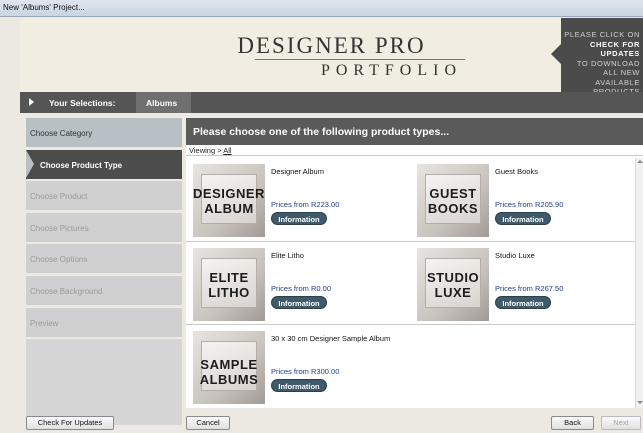  Describe the element at coordinates (615, 49) in the screenshot. I see `update-notice-line: CHECK FOR UPDATES` at that location.